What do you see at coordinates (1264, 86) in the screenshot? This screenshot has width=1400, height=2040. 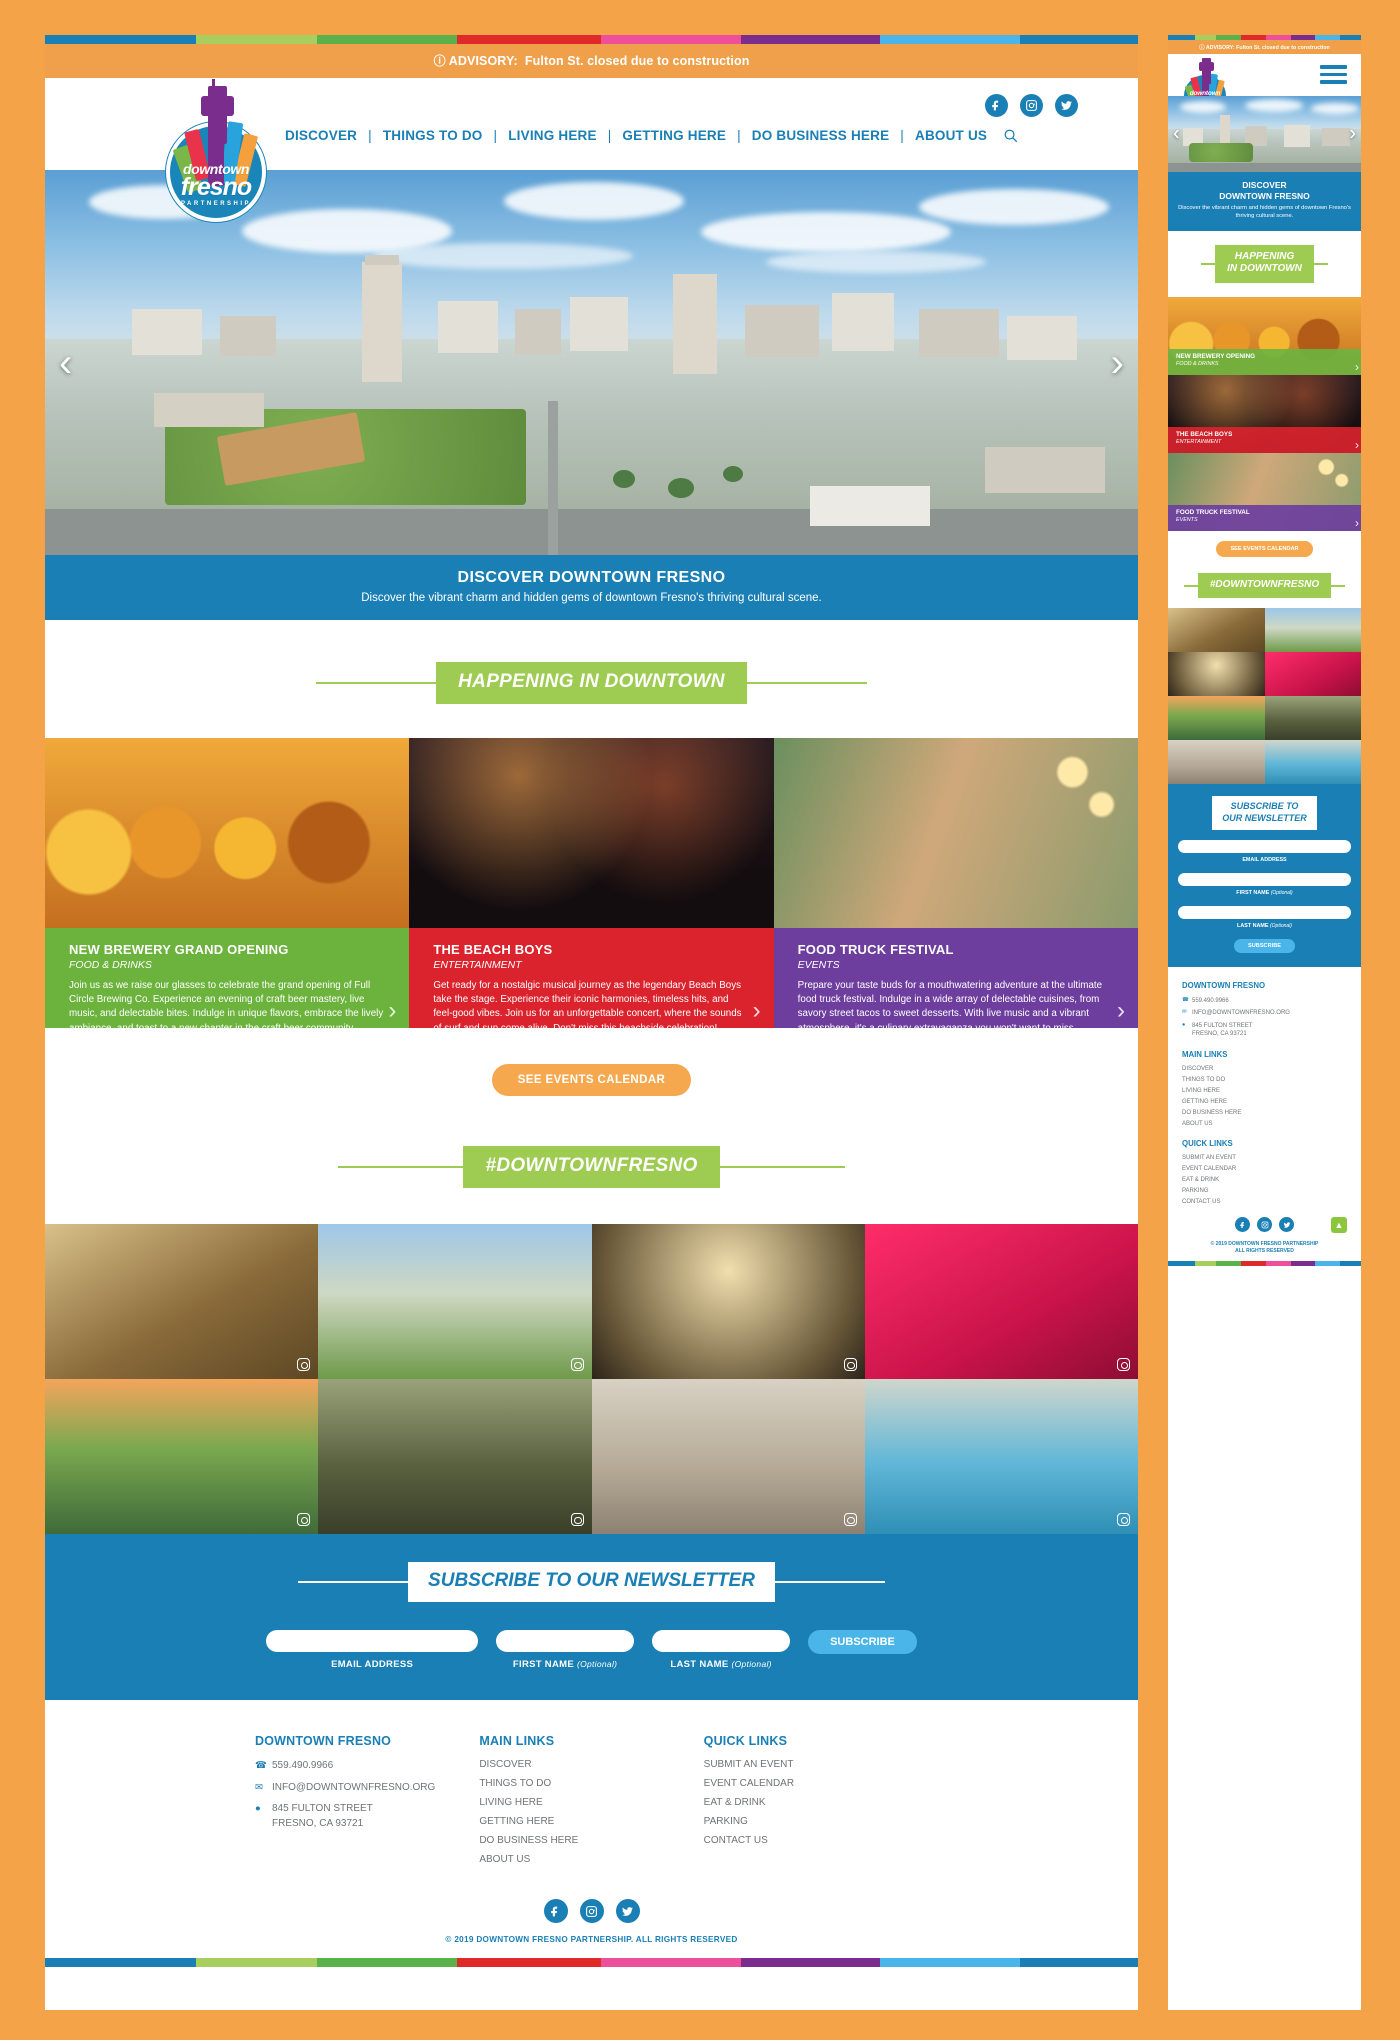 I see `mobile-header: downtown fresno PARTNERSHIP` at bounding box center [1264, 86].